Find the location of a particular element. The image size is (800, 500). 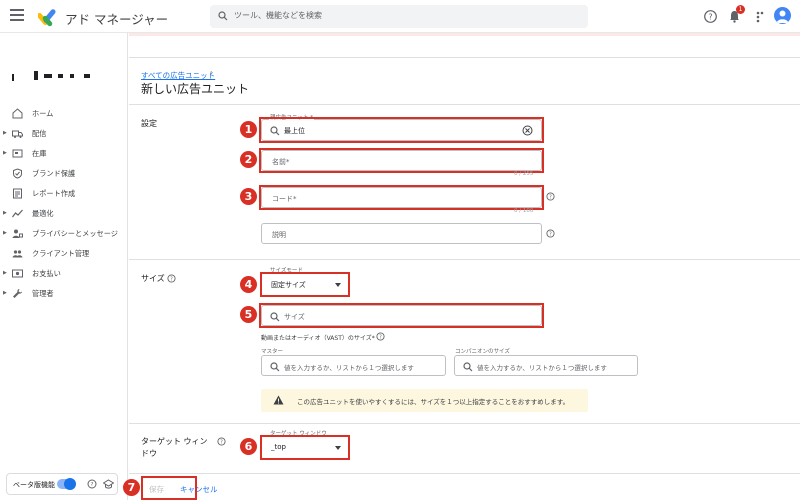

trend-icon is located at coordinates (17, 213).